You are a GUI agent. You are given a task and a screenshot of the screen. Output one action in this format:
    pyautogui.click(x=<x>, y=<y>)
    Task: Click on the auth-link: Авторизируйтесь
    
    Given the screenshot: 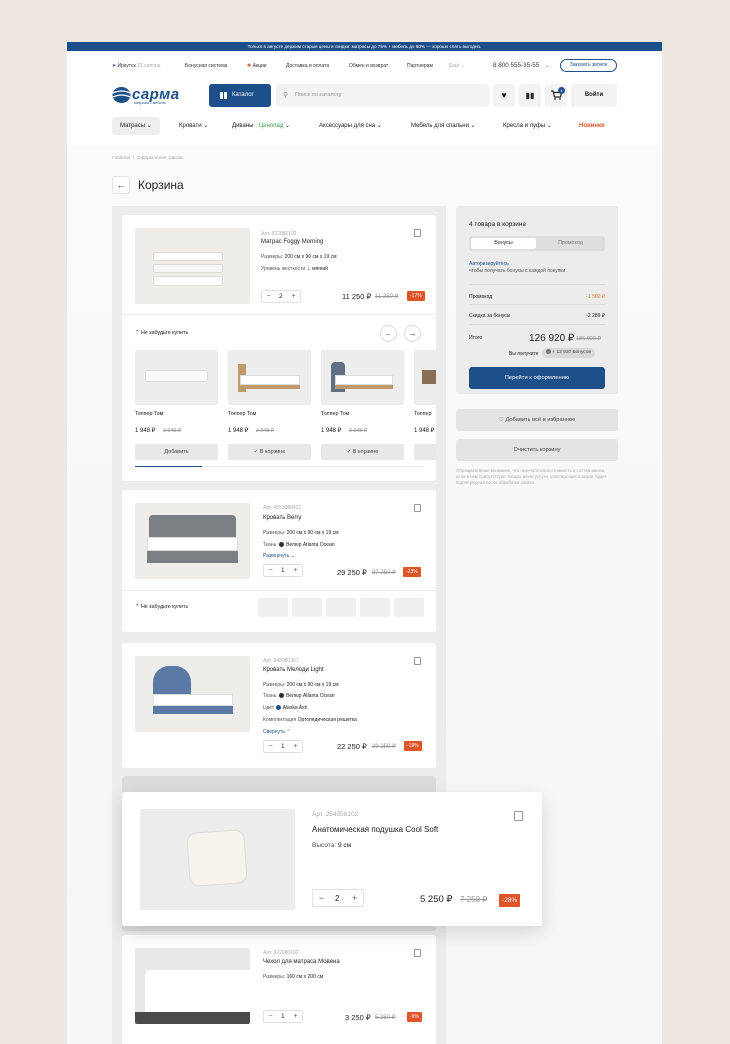 What is the action you would take?
    pyautogui.click(x=489, y=264)
    